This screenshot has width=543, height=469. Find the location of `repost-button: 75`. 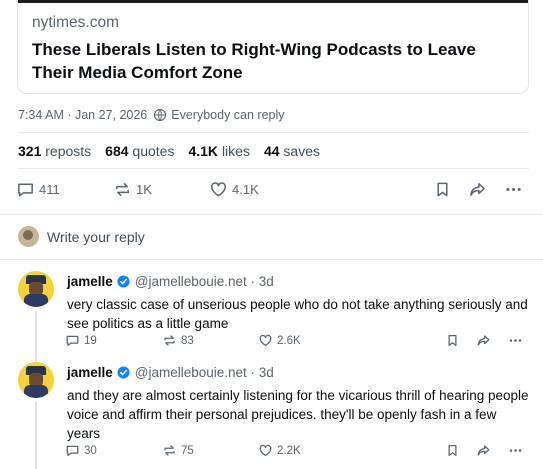

repost-button: 75 is located at coordinates (178, 450).